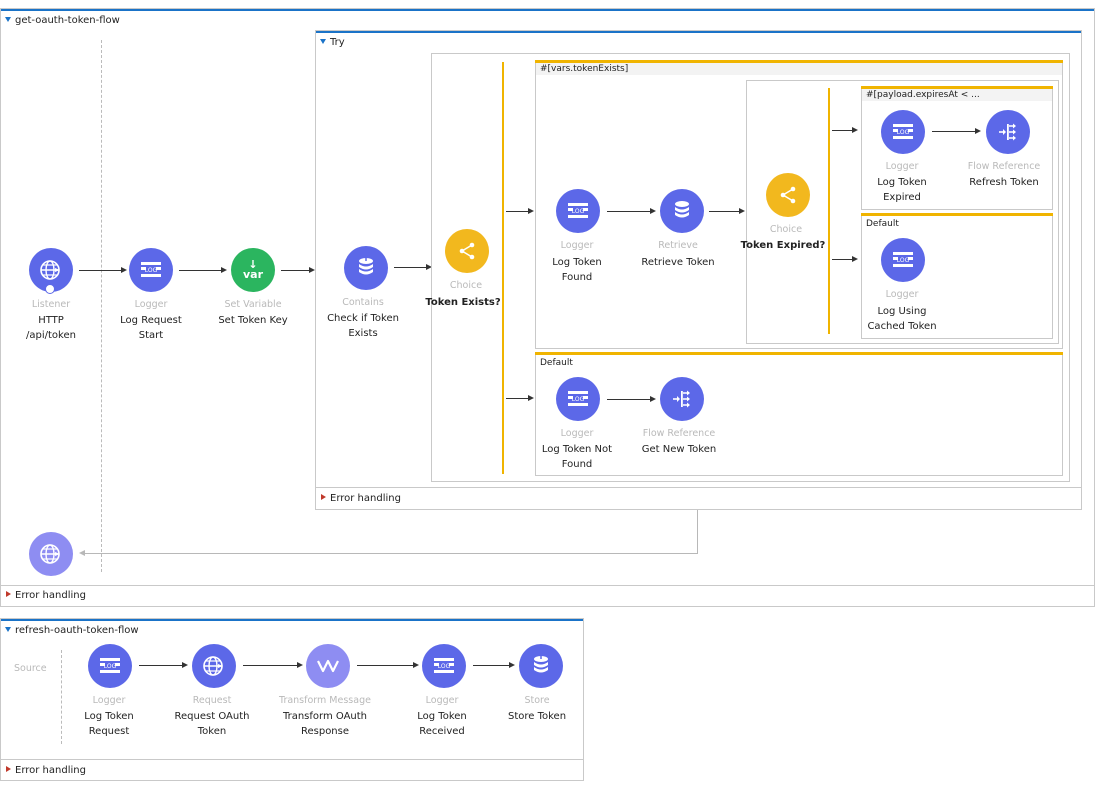 The image size is (1109, 786). What do you see at coordinates (503, 268) in the screenshot?
I see `choice1-router-bar` at bounding box center [503, 268].